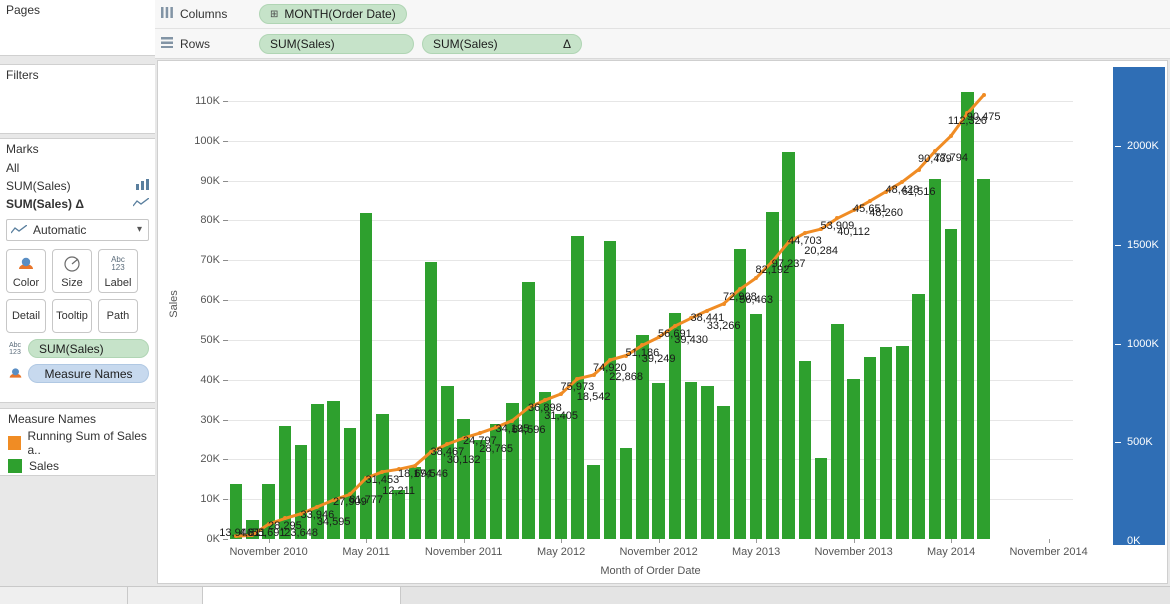  What do you see at coordinates (210, 419) in the screenshot?
I see `y-axis-tick-label: 30K` at bounding box center [210, 419].